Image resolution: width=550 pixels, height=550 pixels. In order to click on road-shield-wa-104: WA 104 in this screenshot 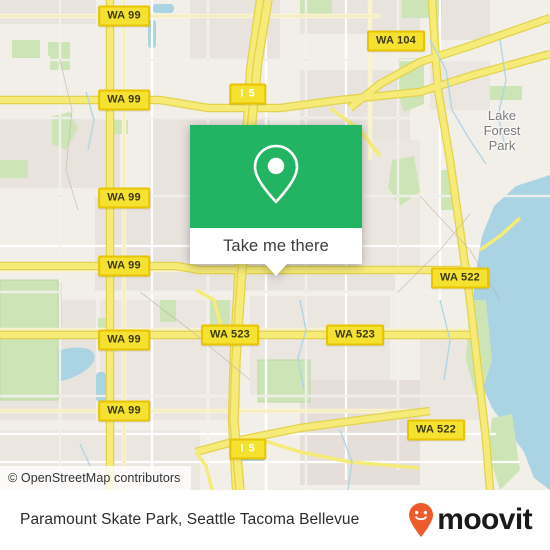, I will do `click(396, 41)`.